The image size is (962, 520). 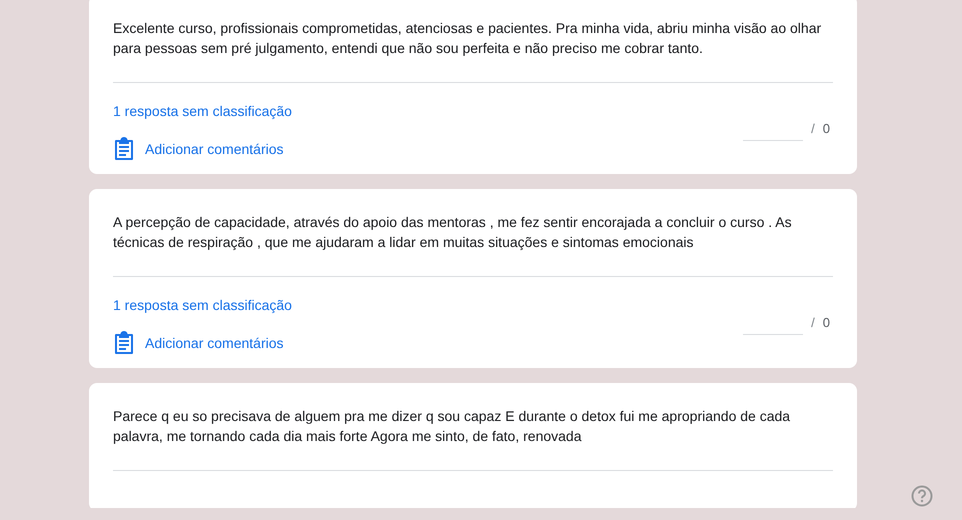 What do you see at coordinates (922, 496) in the screenshot?
I see `help-icon` at bounding box center [922, 496].